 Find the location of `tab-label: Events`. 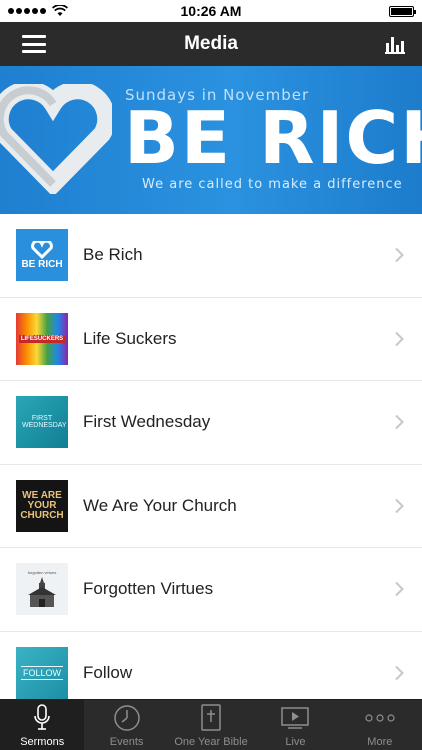

tab-label: Events is located at coordinates (126, 742).